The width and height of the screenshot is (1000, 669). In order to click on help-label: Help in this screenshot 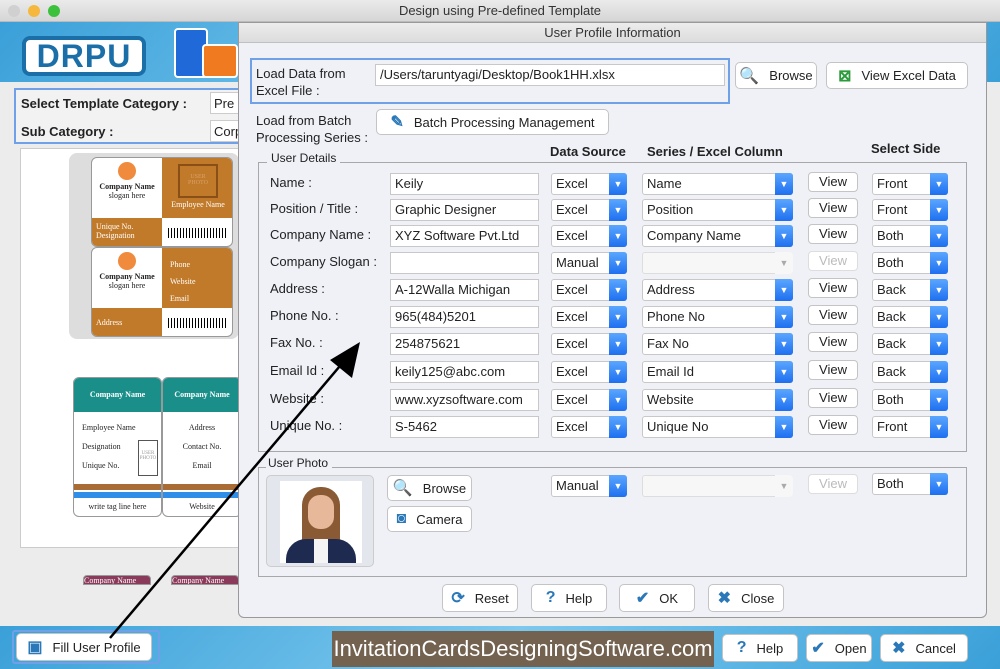, I will do `click(770, 648)`.